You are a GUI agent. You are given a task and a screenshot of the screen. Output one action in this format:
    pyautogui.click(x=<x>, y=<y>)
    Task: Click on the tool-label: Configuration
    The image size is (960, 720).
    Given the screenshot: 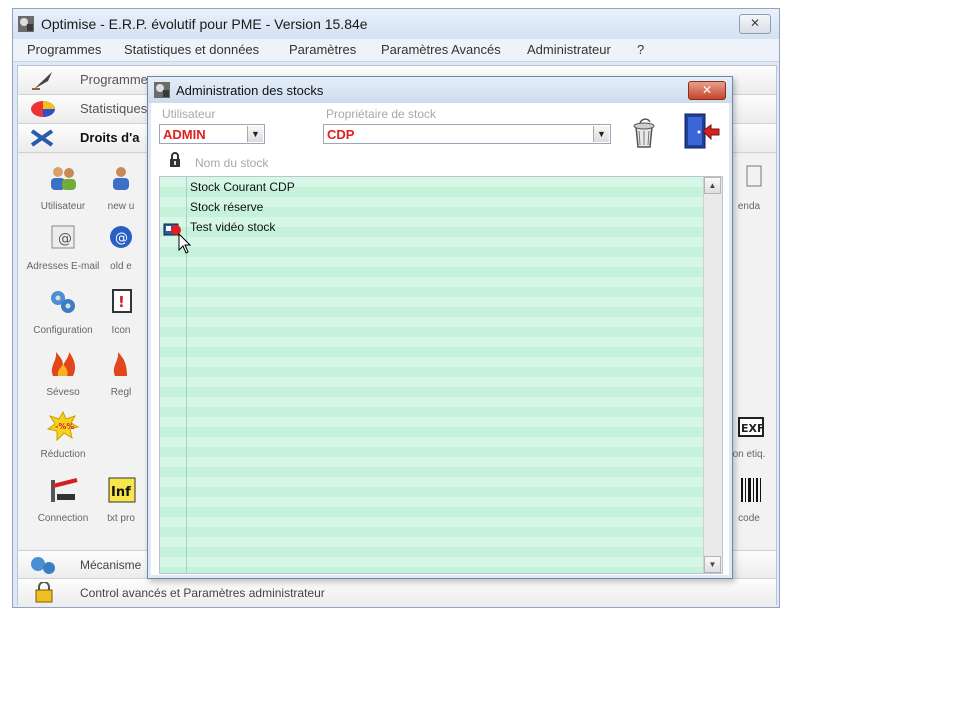 What is the action you would take?
    pyautogui.click(x=63, y=330)
    